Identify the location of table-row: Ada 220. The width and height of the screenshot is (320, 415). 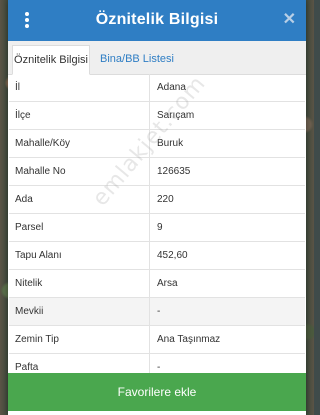
(157, 200).